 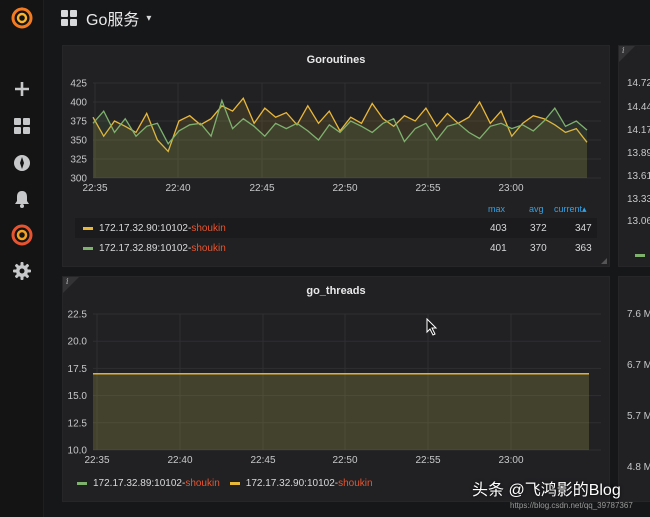 I want to click on gear-icon, so click(x=22, y=271).